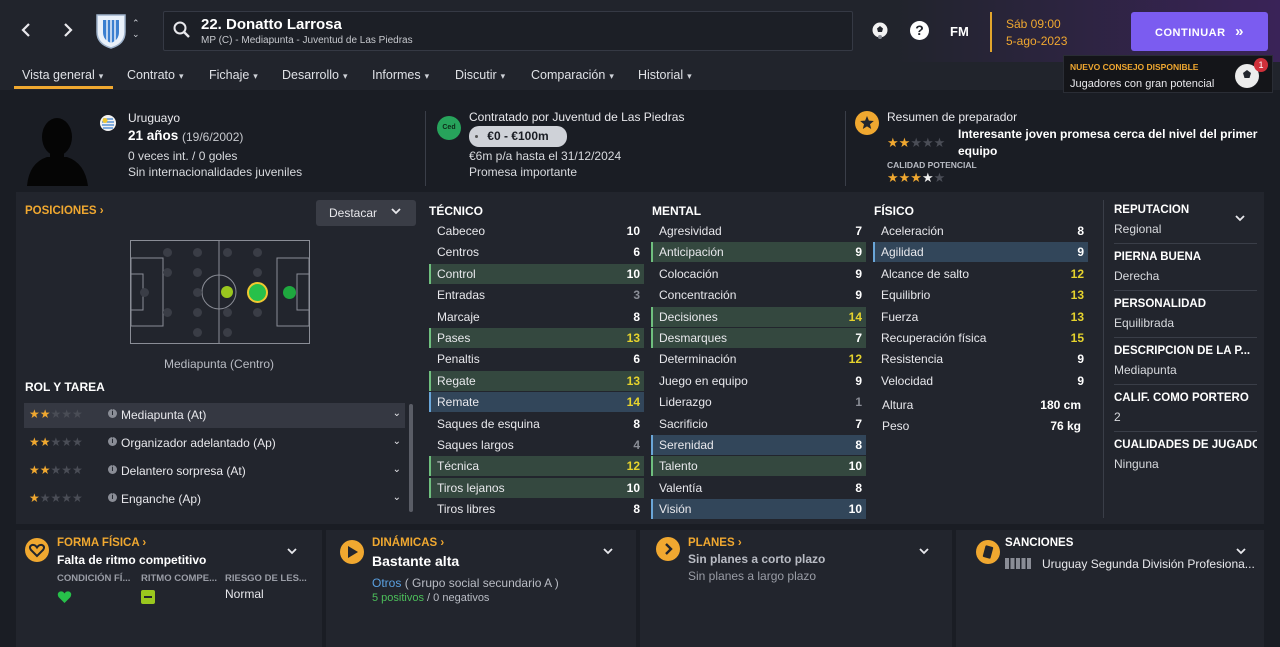 The width and height of the screenshot is (1280, 647). What do you see at coordinates (458, 252) in the screenshot?
I see `attribute-name: Centros` at bounding box center [458, 252].